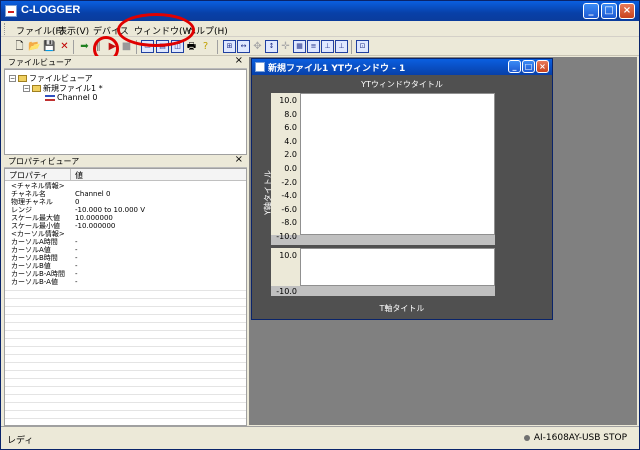  What do you see at coordinates (289, 209) in the screenshot?
I see `upper-y-tick-label: -6.0` at bounding box center [289, 209].